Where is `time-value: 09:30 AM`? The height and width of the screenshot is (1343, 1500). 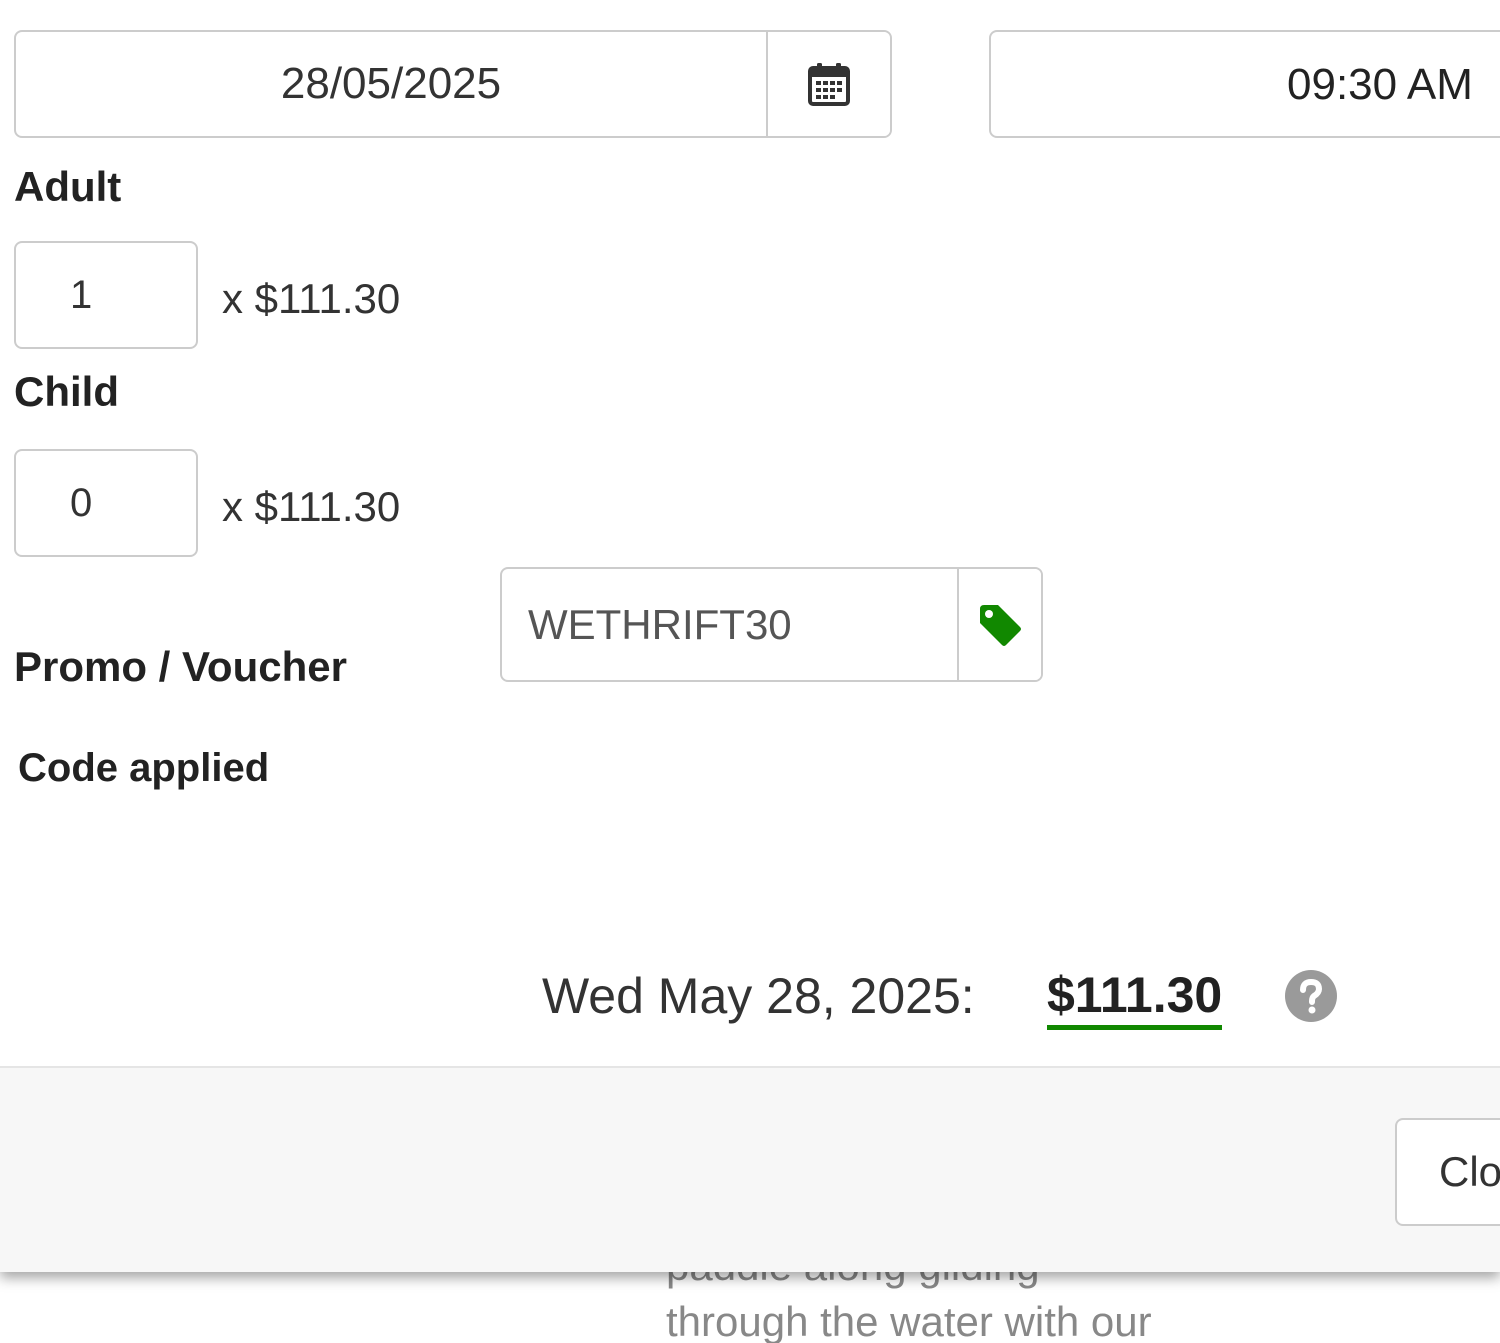 time-value: 09:30 AM is located at coordinates (1380, 84).